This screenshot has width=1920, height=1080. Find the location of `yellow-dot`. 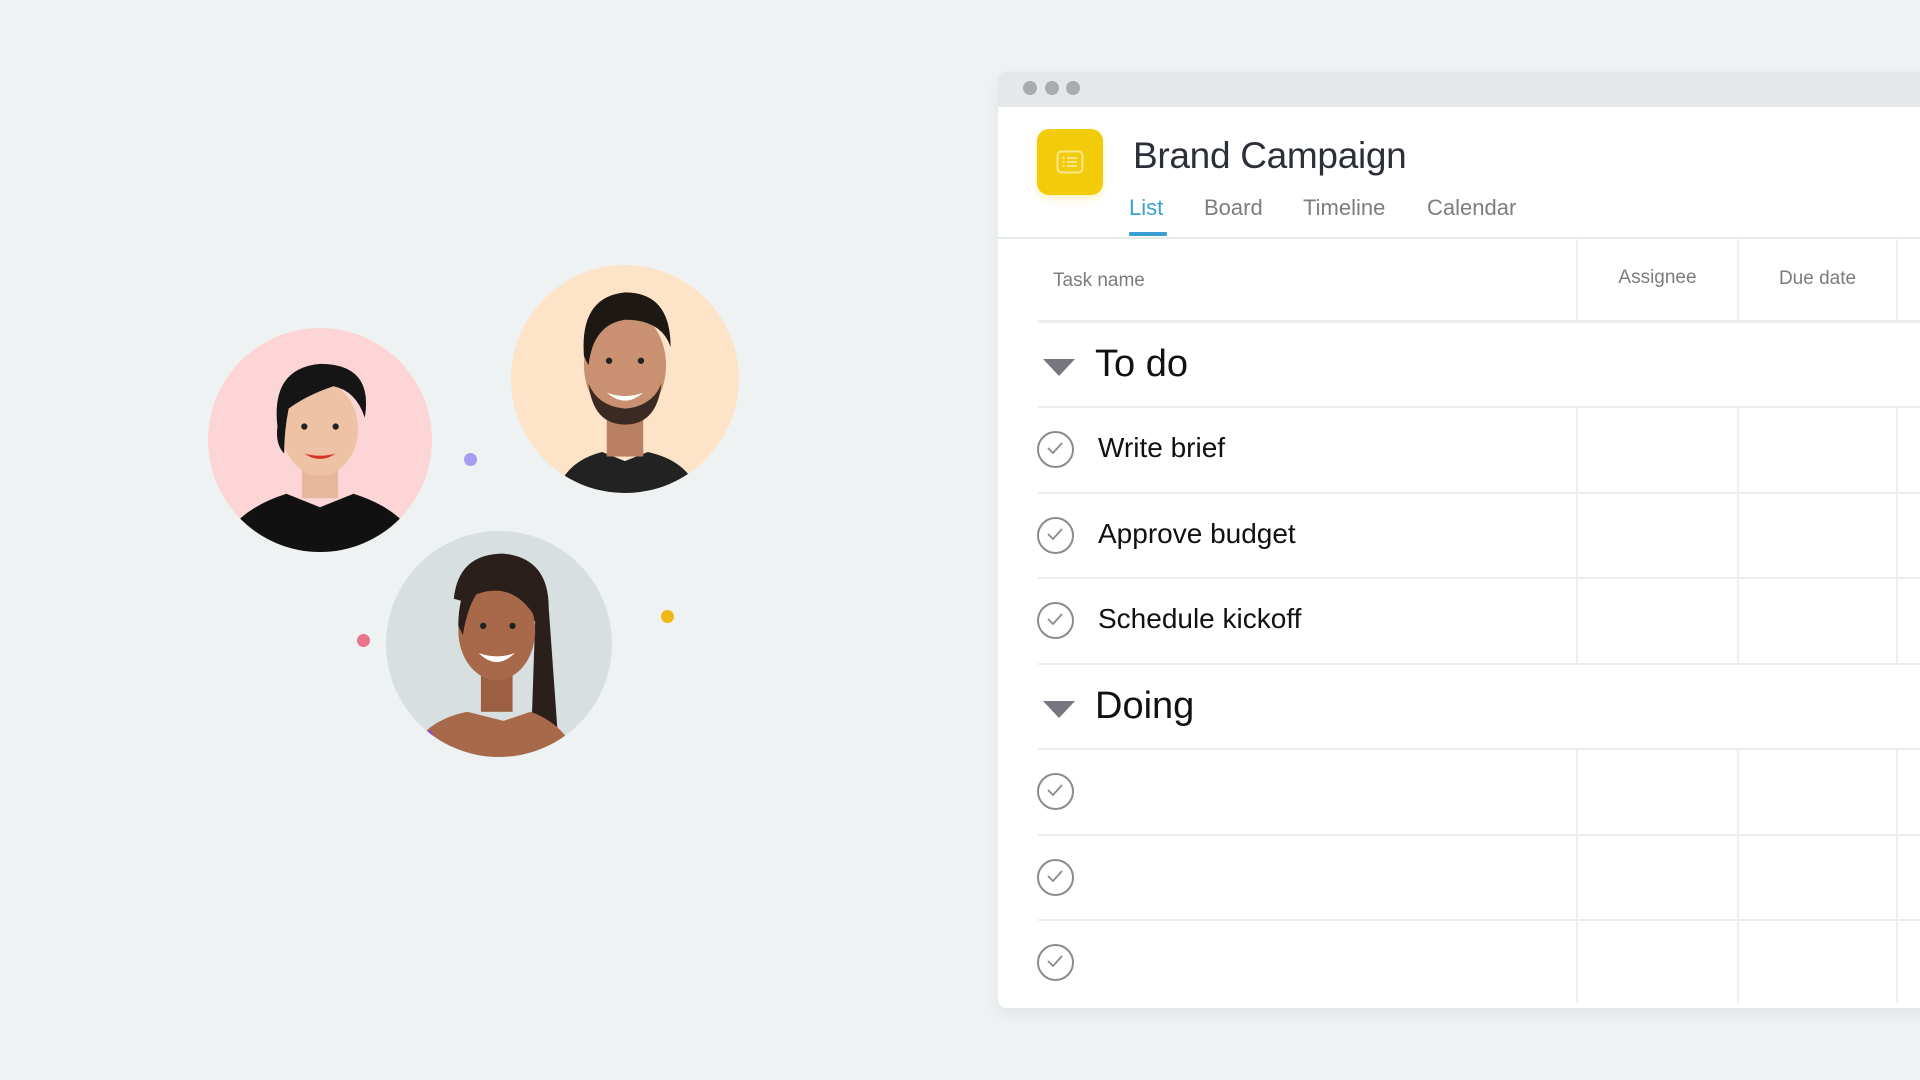

yellow-dot is located at coordinates (667, 616).